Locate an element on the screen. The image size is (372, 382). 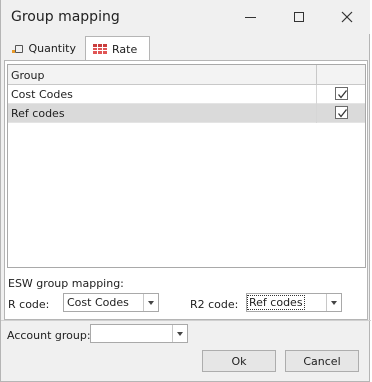
title-bar: Group mapping is located at coordinates (185, 17).